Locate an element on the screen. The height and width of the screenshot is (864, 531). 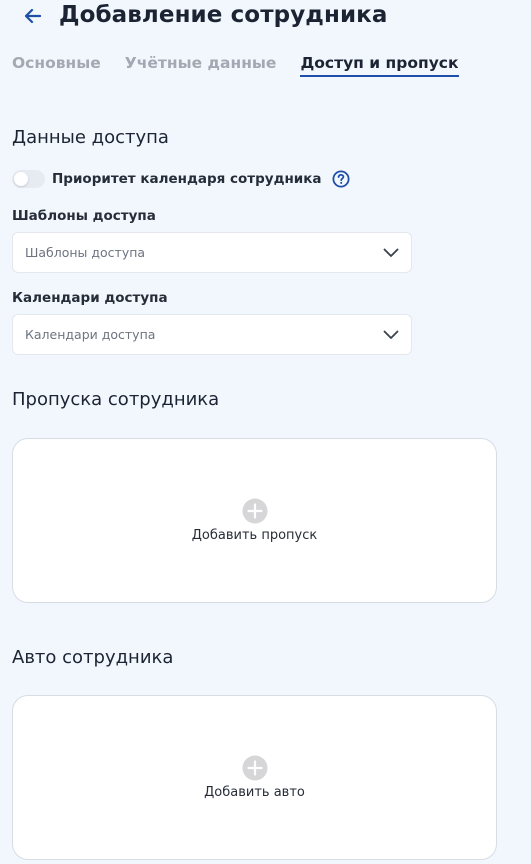
access-calendars-placeholder: Календари доступа is located at coordinates (90, 334).